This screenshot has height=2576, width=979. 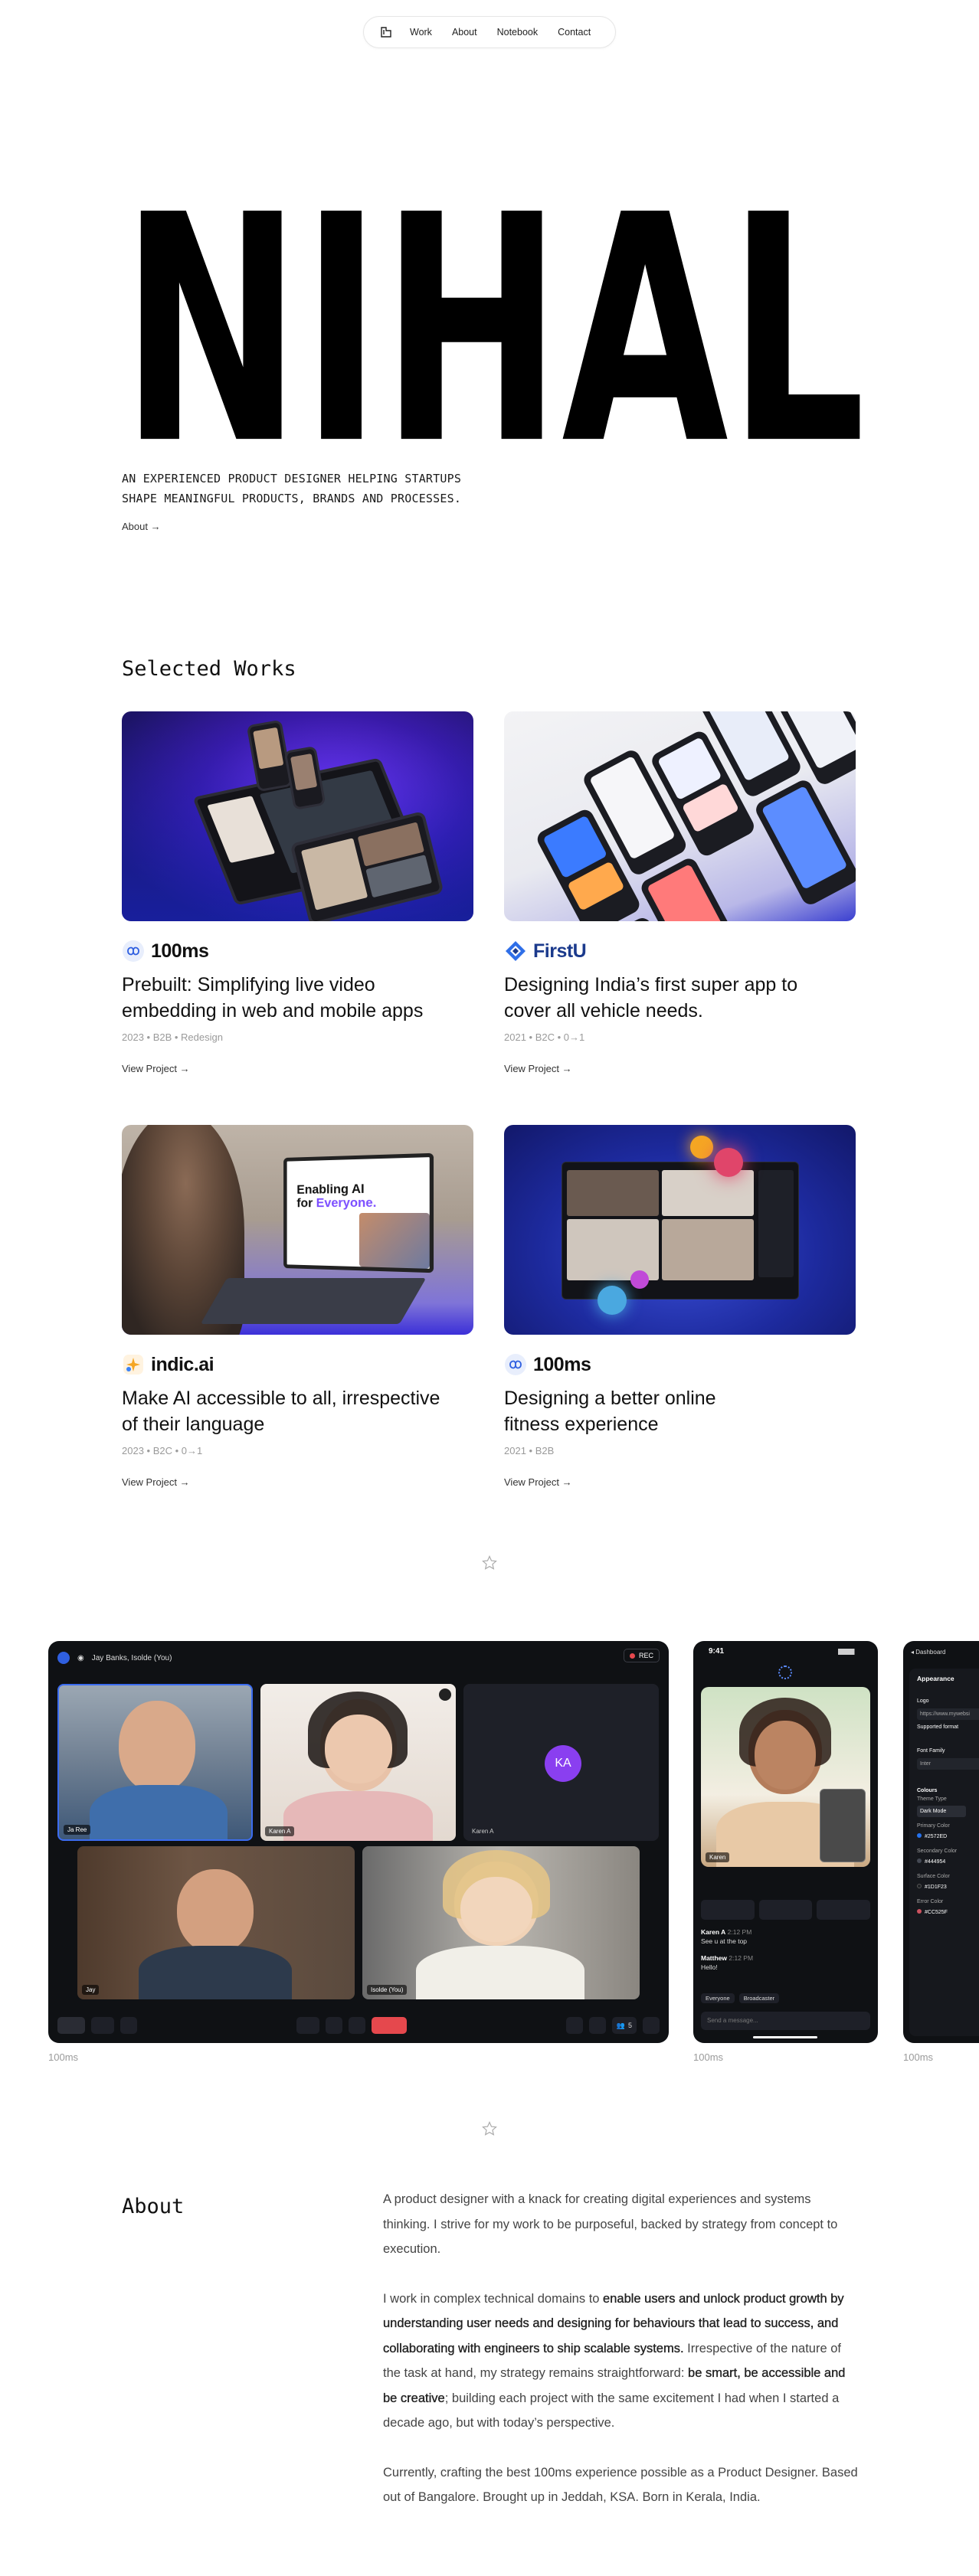 I want to click on chat-filters: Everyone Broadcaster, so click(x=740, y=1998).